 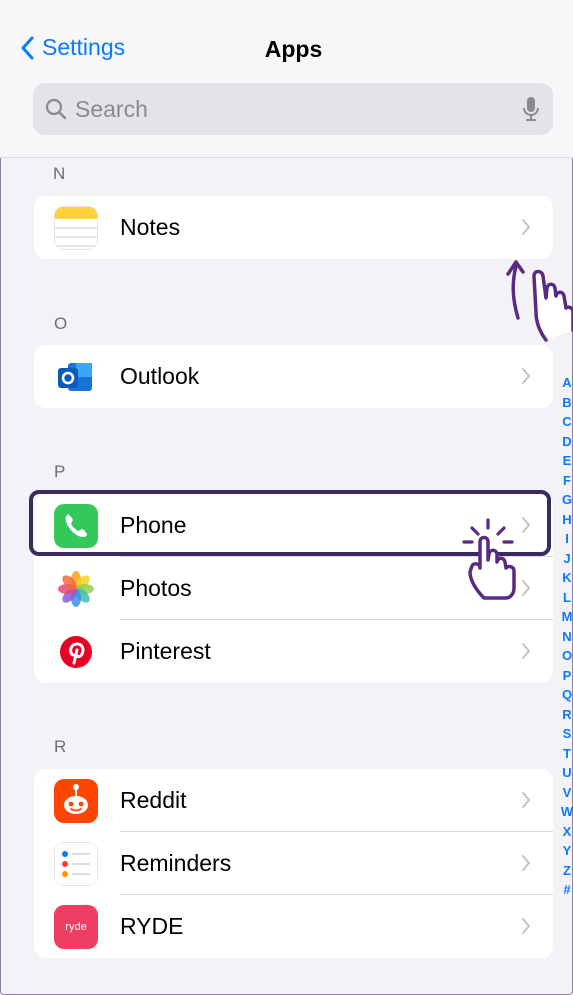 I want to click on app-label: Outlook, so click(x=160, y=376).